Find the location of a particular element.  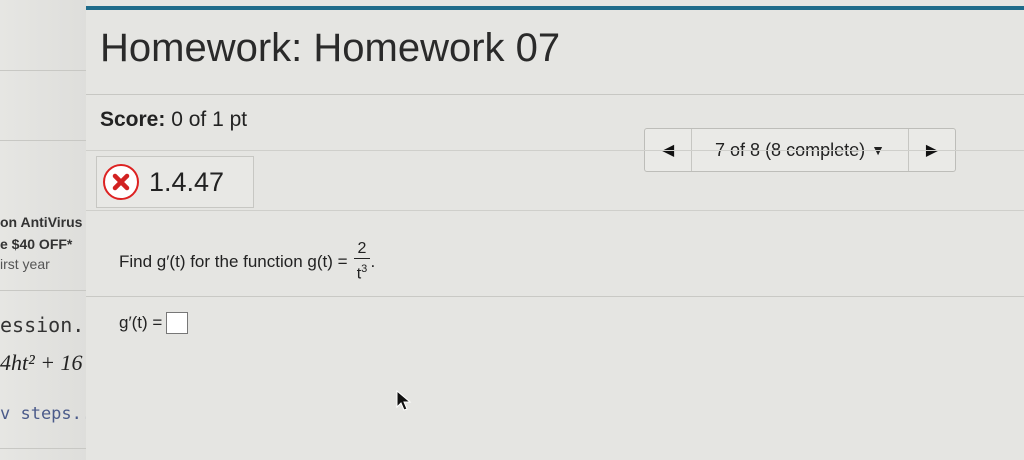

answer-label: g′(t) = is located at coordinates (141, 322).